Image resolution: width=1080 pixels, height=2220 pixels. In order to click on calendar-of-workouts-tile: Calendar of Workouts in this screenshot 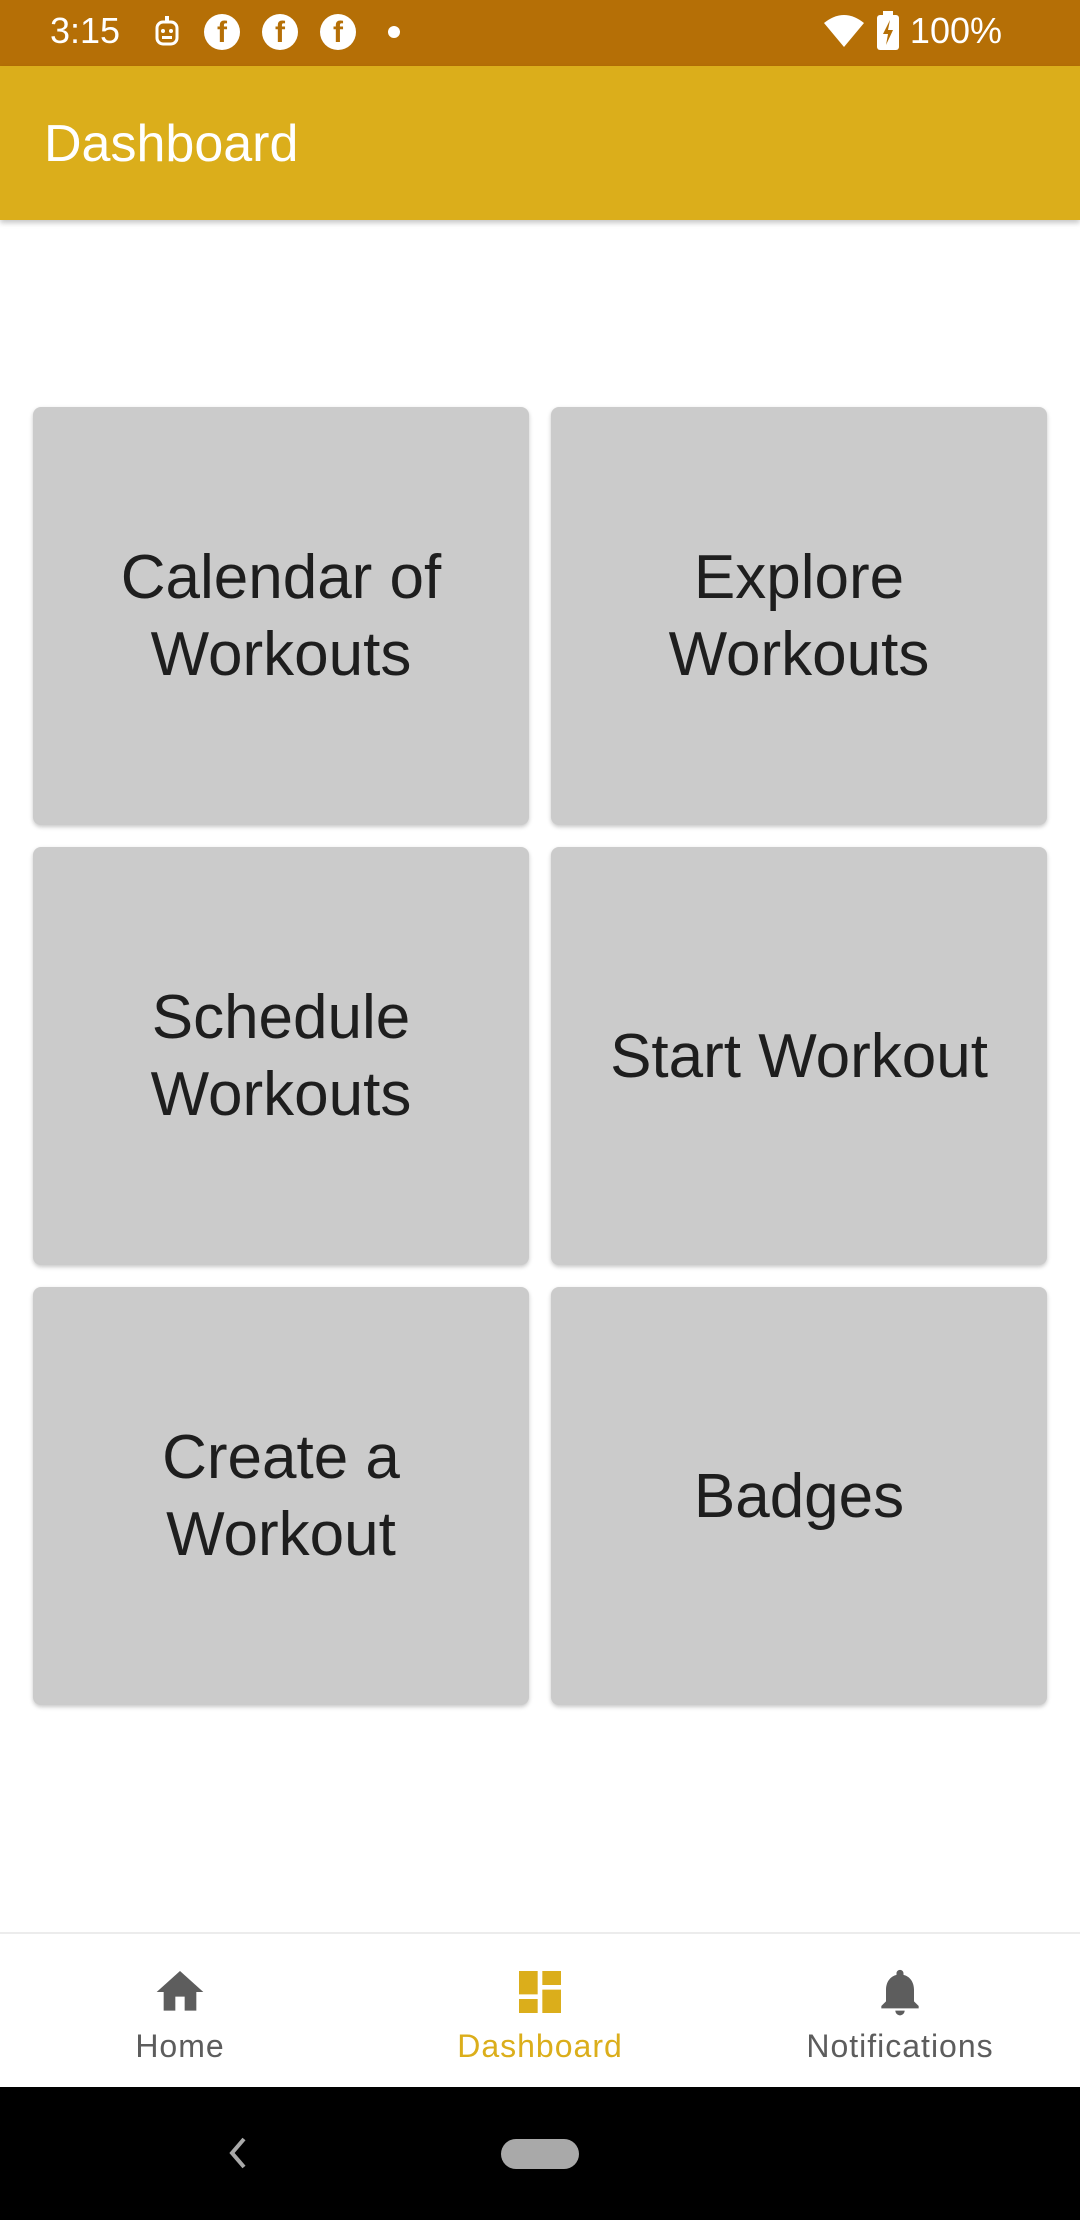, I will do `click(281, 616)`.